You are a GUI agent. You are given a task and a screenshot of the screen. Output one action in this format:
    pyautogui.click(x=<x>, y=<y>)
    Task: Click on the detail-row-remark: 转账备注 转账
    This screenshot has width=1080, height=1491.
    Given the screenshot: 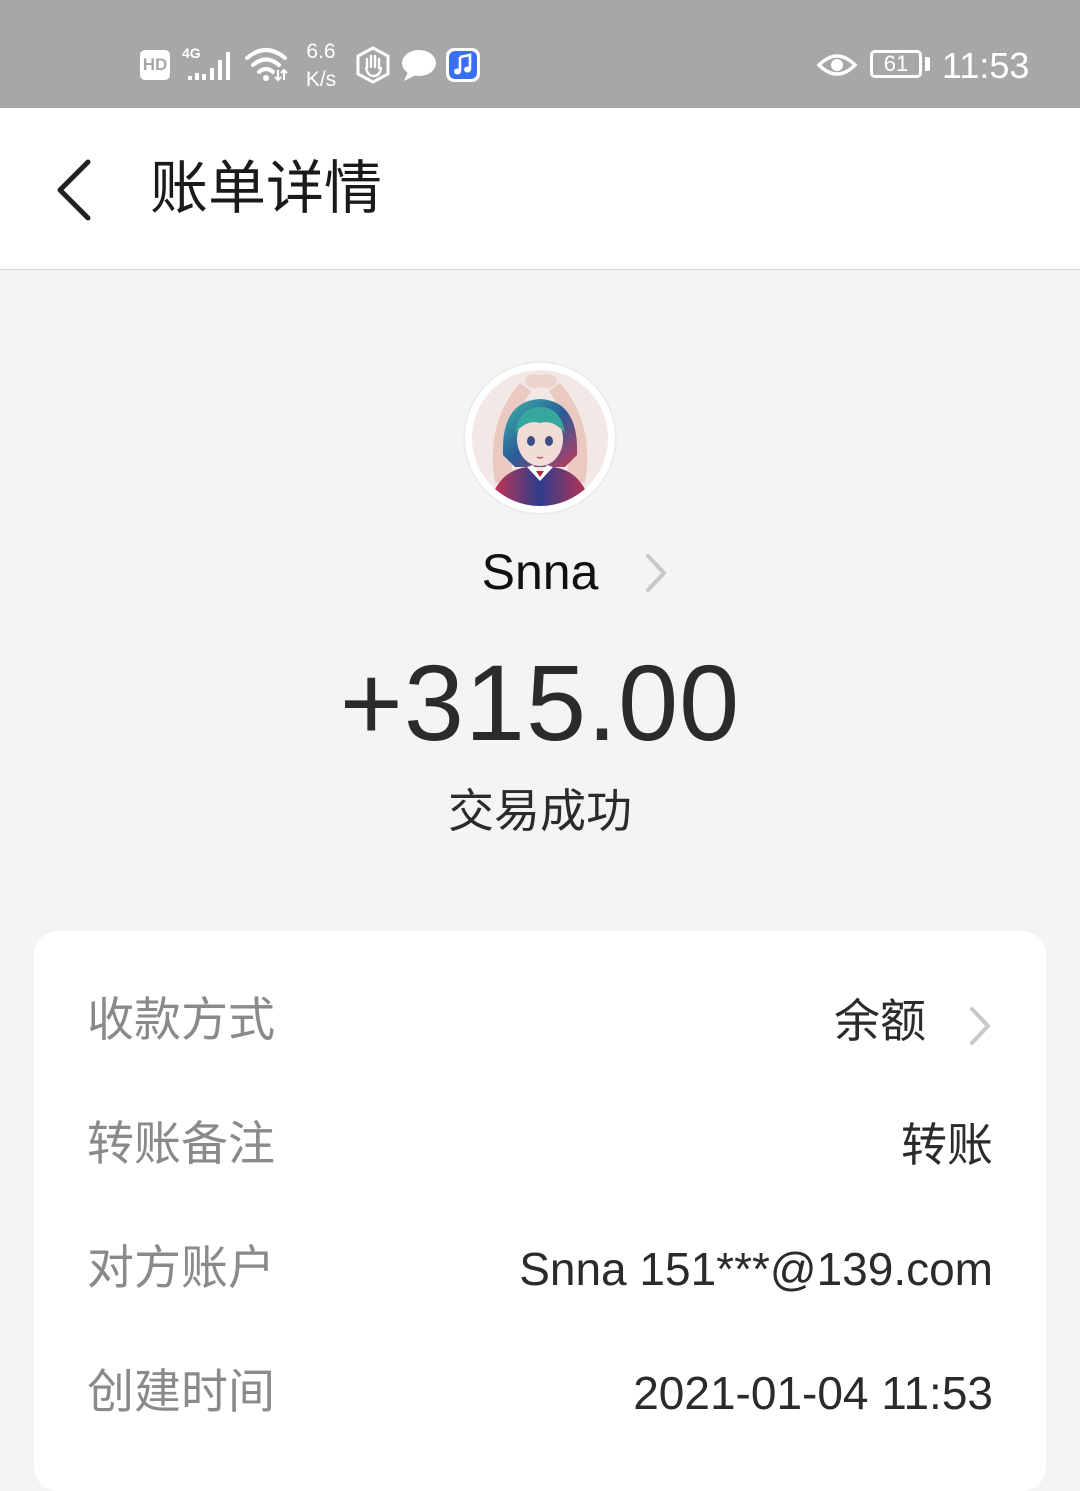 What is the action you would take?
    pyautogui.click(x=540, y=1145)
    